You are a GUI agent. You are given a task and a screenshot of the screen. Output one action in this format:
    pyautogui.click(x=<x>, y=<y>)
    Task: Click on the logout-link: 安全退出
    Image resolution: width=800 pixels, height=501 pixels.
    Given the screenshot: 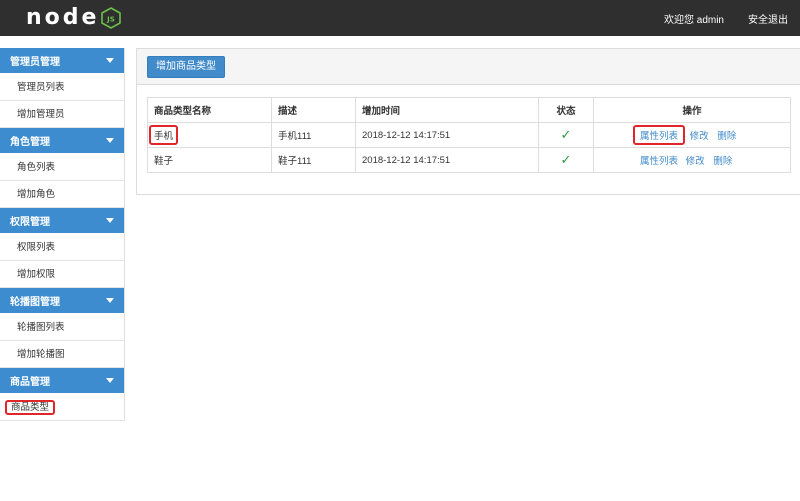 What is the action you would take?
    pyautogui.click(x=768, y=18)
    